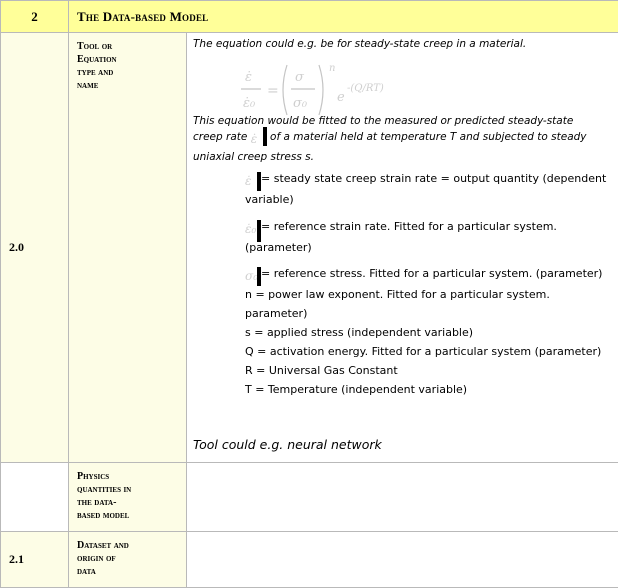 This screenshot has width=618, height=588. What do you see at coordinates (343, 17) in the screenshot?
I see `section-title: The Data-based Model` at bounding box center [343, 17].